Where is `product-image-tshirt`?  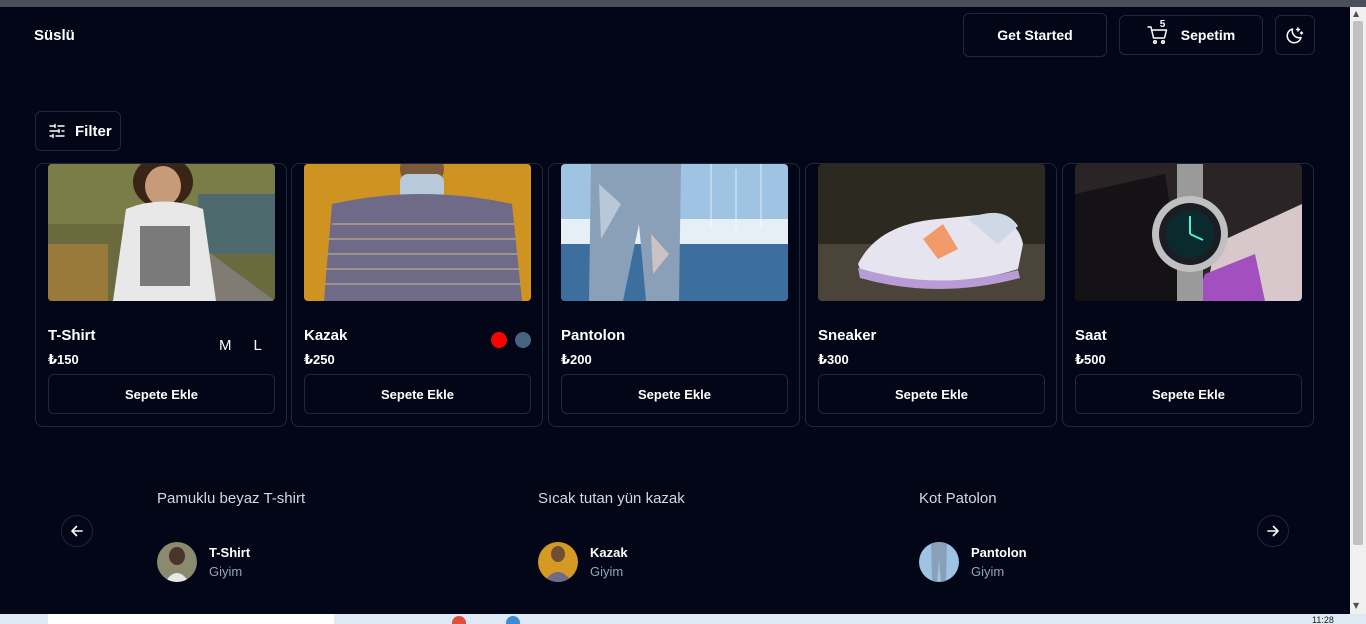 product-image-tshirt is located at coordinates (161, 232).